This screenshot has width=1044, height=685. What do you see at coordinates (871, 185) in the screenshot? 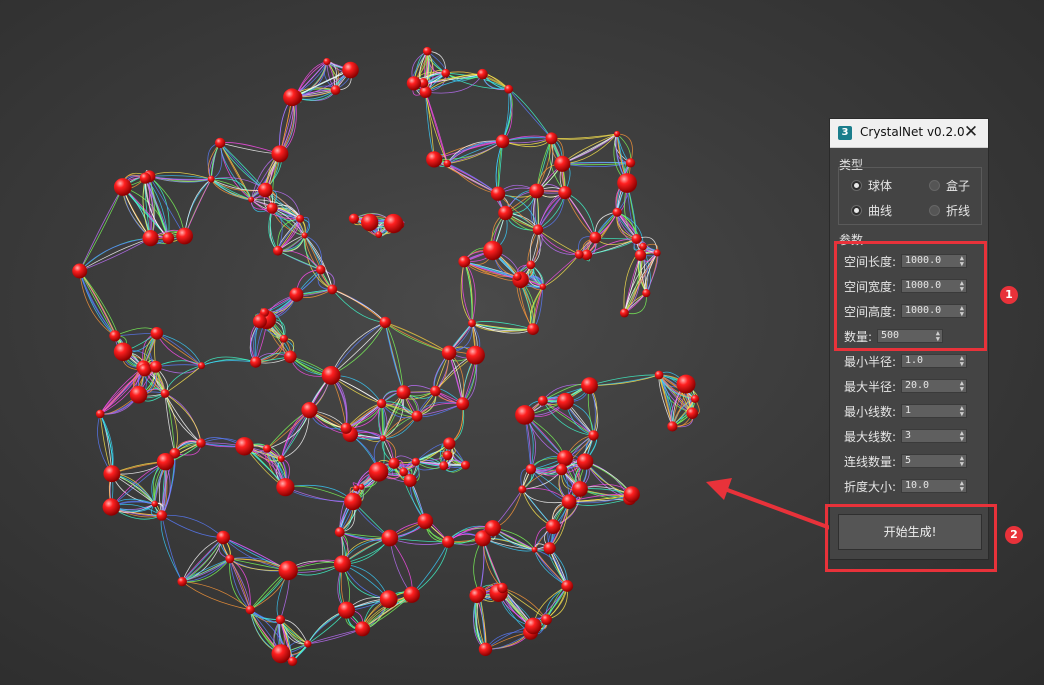
I see `radio-sphere: 球体` at bounding box center [871, 185].